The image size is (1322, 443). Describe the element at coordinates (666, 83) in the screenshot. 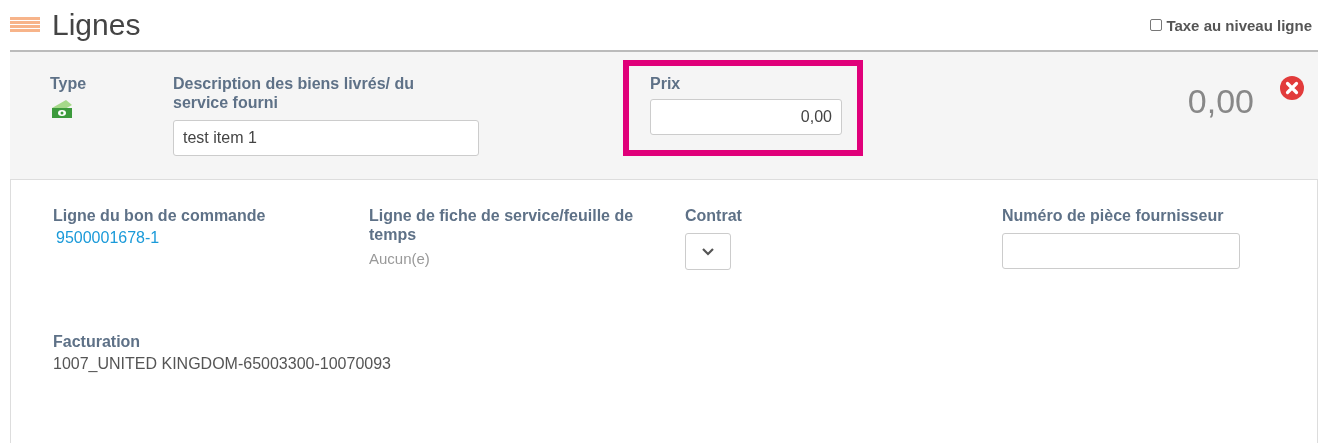

I see `price-label: Prix` at that location.